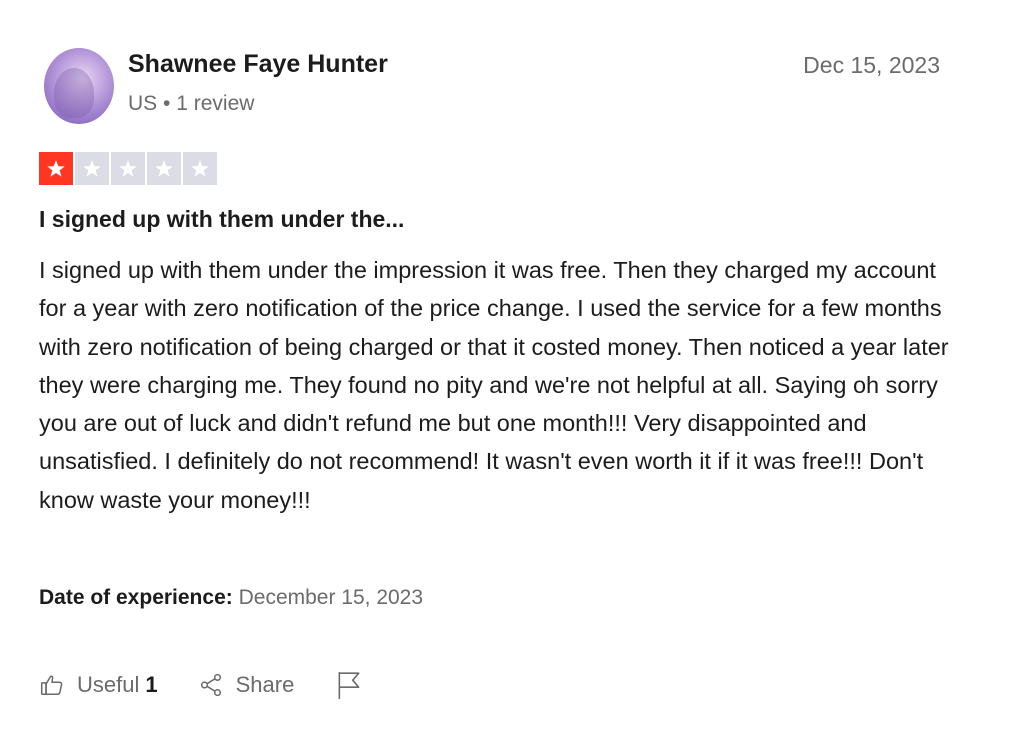 Image resolution: width=1024 pixels, height=733 pixels. I want to click on author-country: US, so click(143, 103).